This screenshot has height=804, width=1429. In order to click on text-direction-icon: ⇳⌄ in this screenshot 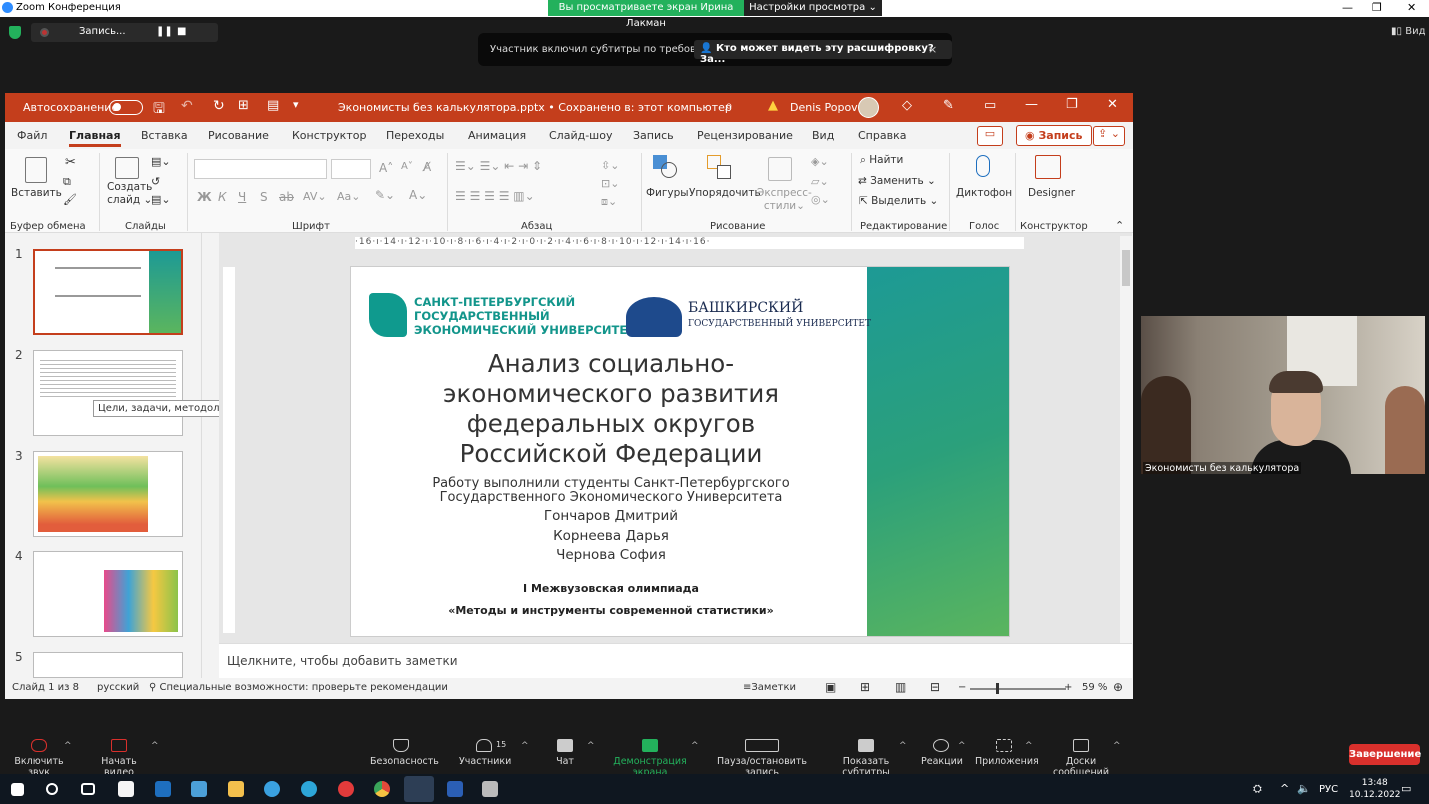, I will do `click(610, 165)`.